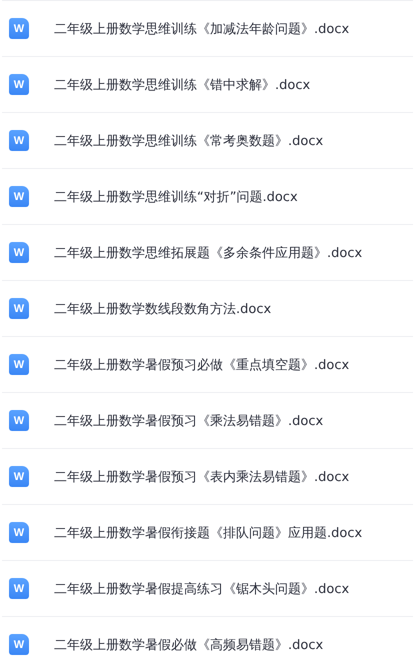 The height and width of the screenshot is (662, 415). Describe the element at coordinates (163, 309) in the screenshot. I see `file-name: 二年级上册数学数线段数角方法.docx` at that location.